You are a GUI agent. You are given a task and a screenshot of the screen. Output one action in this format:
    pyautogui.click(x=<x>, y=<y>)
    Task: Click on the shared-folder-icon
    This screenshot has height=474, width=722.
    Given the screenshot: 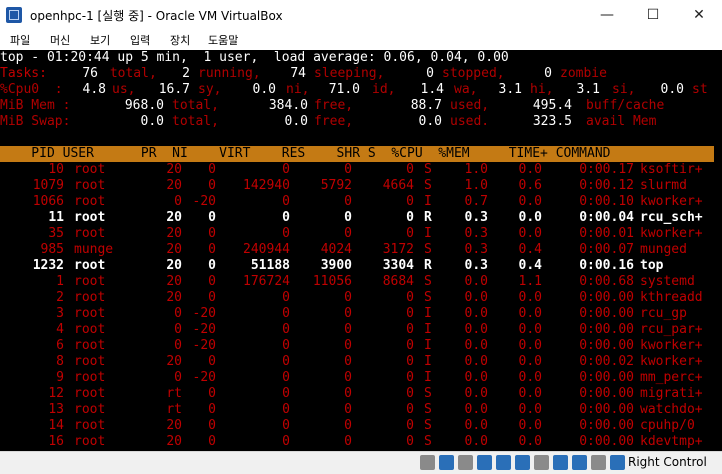 What is the action you would take?
    pyautogui.click(x=522, y=462)
    